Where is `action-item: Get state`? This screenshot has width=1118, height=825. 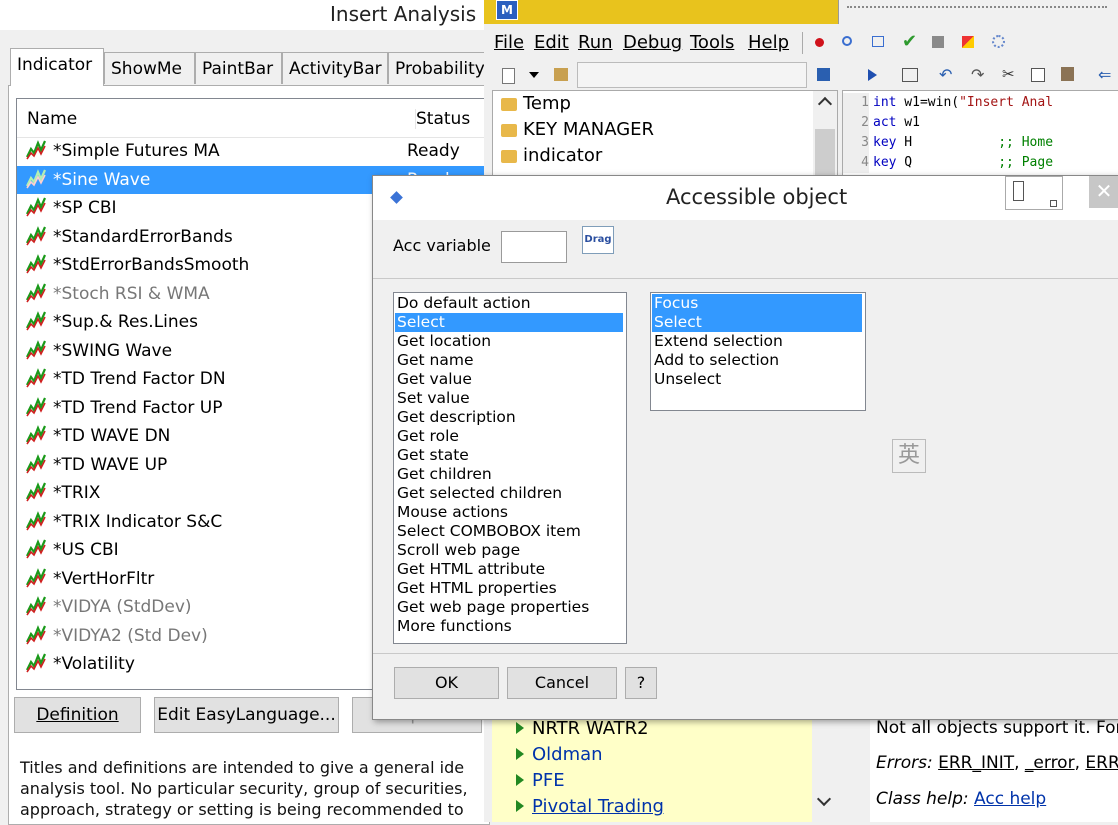
action-item: Get state is located at coordinates (433, 455).